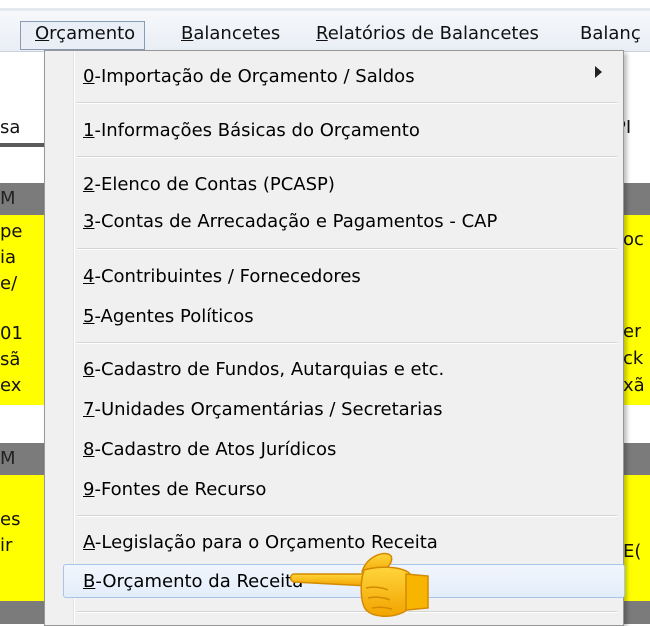 This screenshot has width=650, height=626. I want to click on menu-label: rçamento, so click(92, 33).